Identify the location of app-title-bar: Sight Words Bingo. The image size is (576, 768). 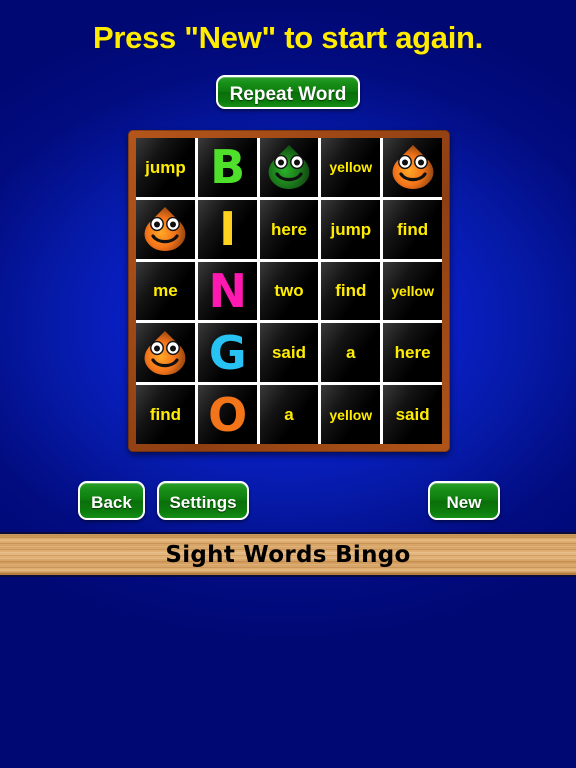
(288, 554).